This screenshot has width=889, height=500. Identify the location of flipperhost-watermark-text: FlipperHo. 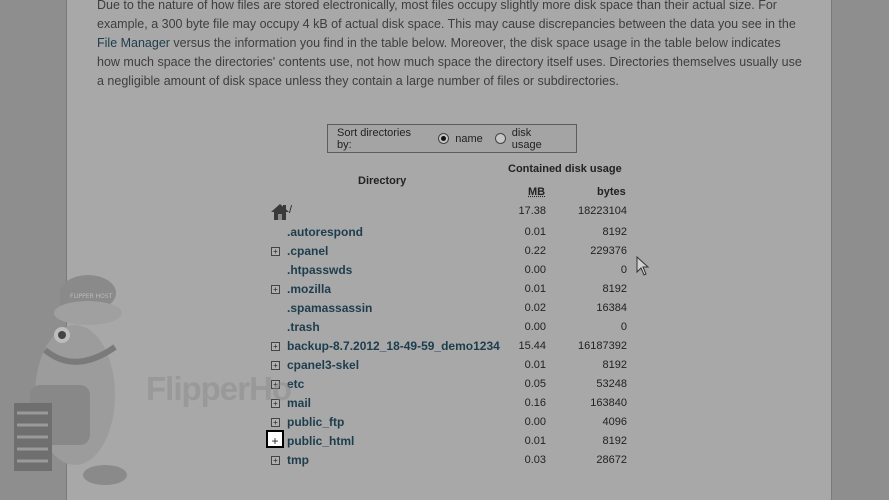
(219, 388).